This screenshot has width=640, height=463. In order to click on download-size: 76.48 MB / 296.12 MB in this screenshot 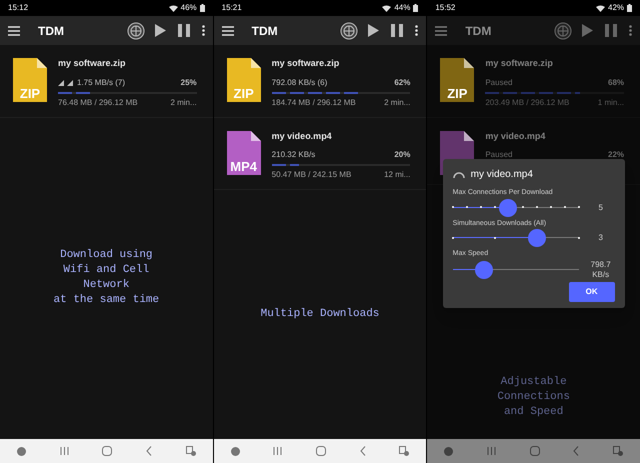, I will do `click(98, 102)`.